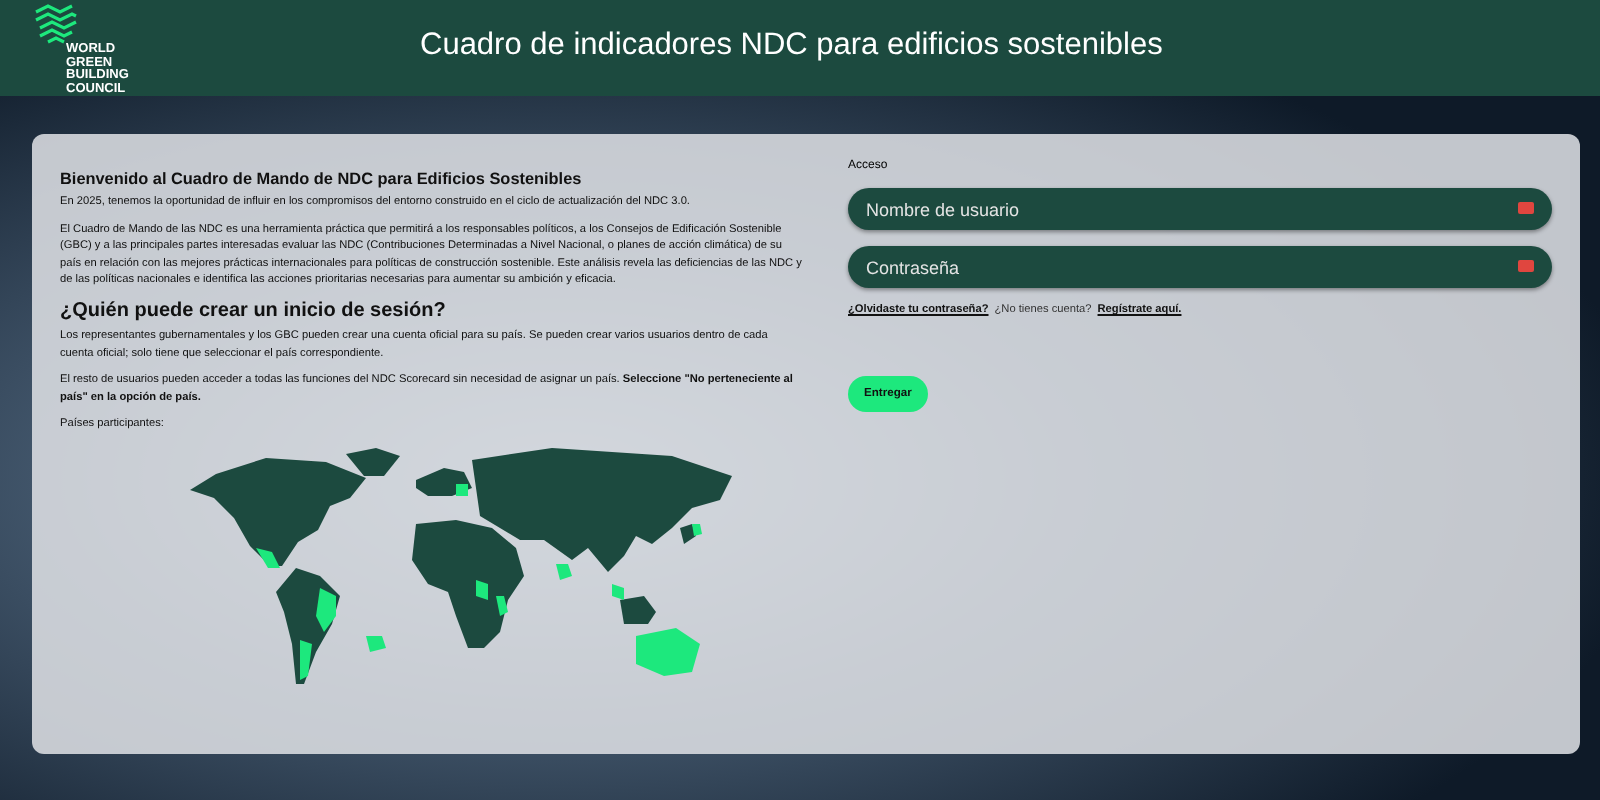 This screenshot has width=1600, height=800. Describe the element at coordinates (791, 46) in the screenshot. I see `page-title: Cuadro de indicadores NDC para edificios sostenibles` at that location.